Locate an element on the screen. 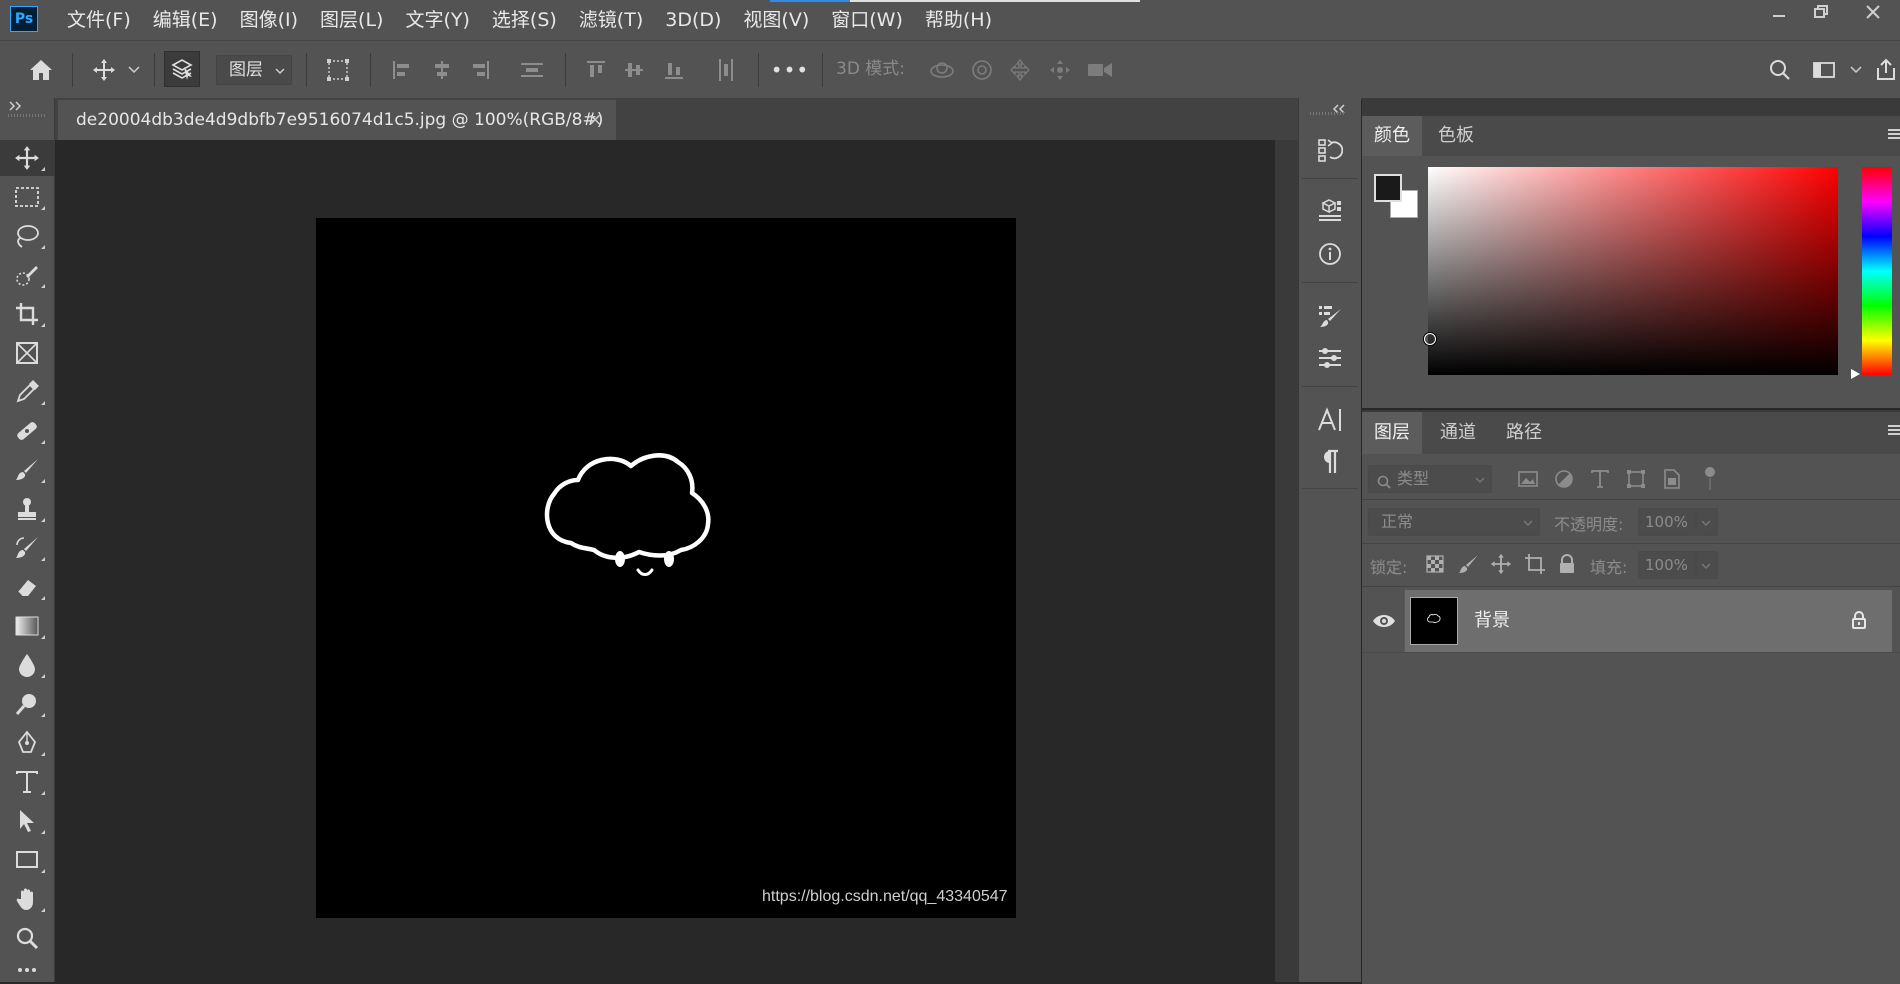 The height and width of the screenshot is (984, 1900). healing-brush-icon is located at coordinates (27, 431).